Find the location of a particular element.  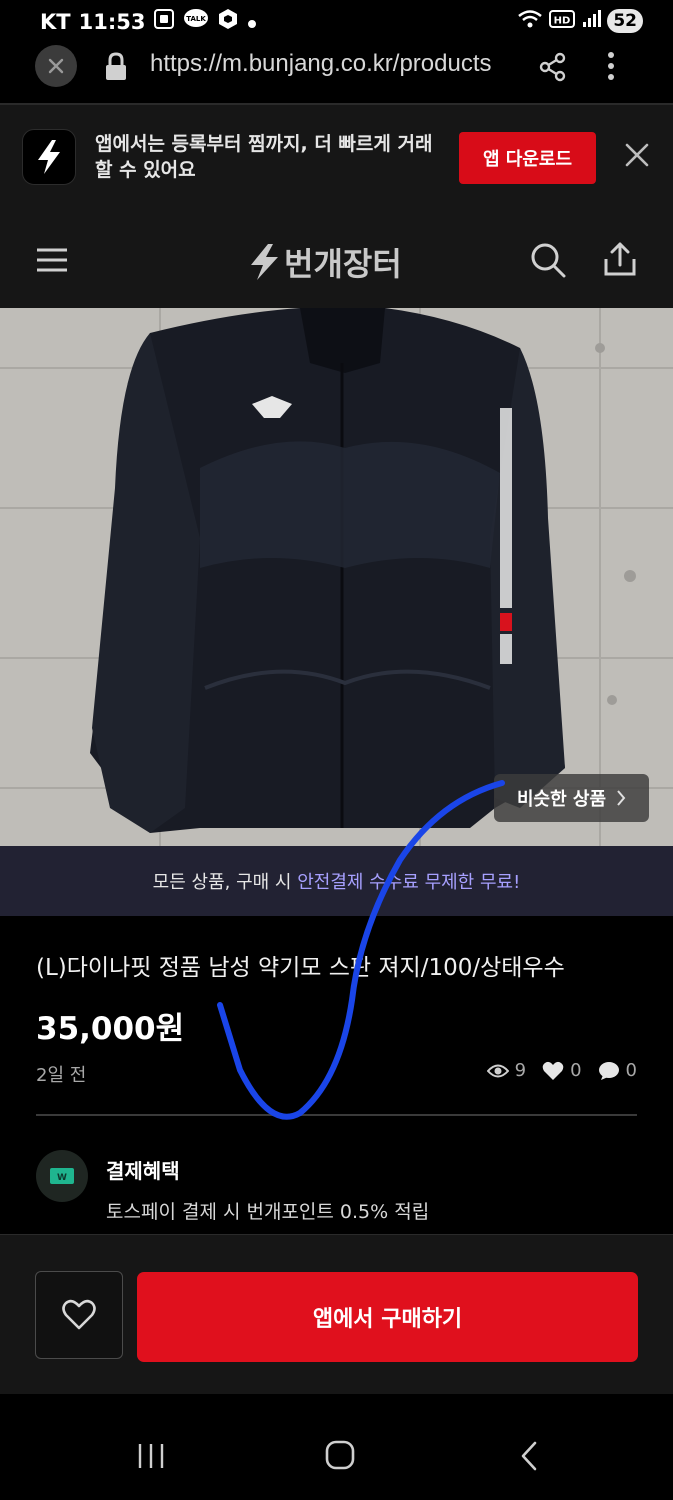

box-icon is located at coordinates (228, 21).